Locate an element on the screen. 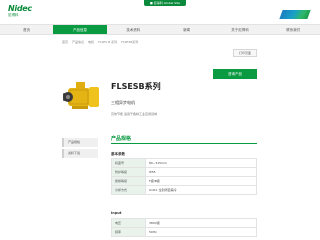  table-row: 频率 50Hz is located at coordinates (184, 232).